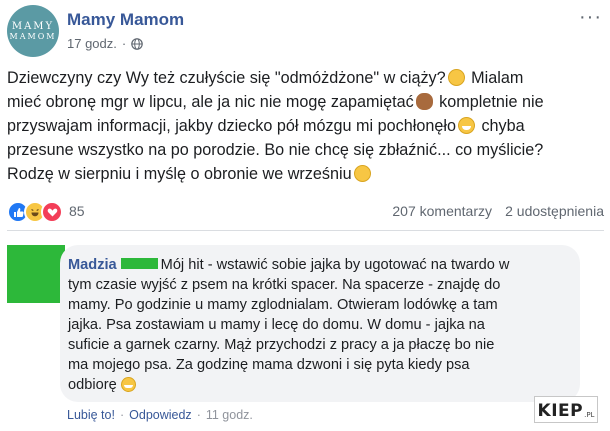  What do you see at coordinates (308, 31) in the screenshot?
I see `post-header: MAMY MAMOM Mamy Mamom 17 godz. · ···` at bounding box center [308, 31].